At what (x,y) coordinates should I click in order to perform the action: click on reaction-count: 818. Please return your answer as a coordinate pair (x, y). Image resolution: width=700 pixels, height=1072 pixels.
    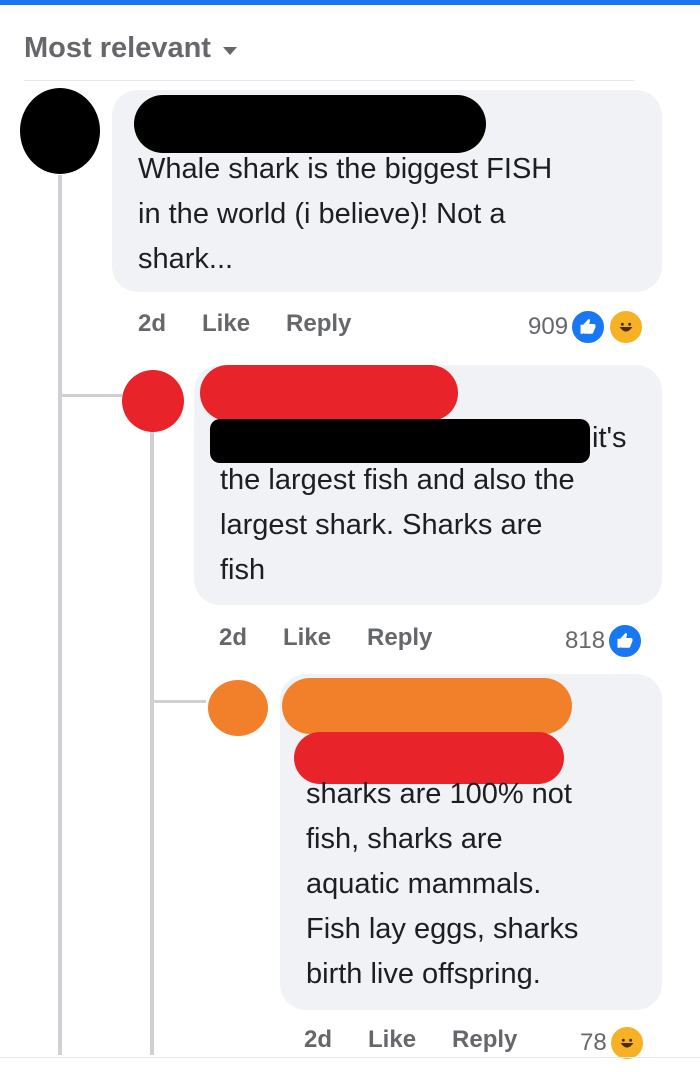
    Looking at the image, I should click on (585, 640).